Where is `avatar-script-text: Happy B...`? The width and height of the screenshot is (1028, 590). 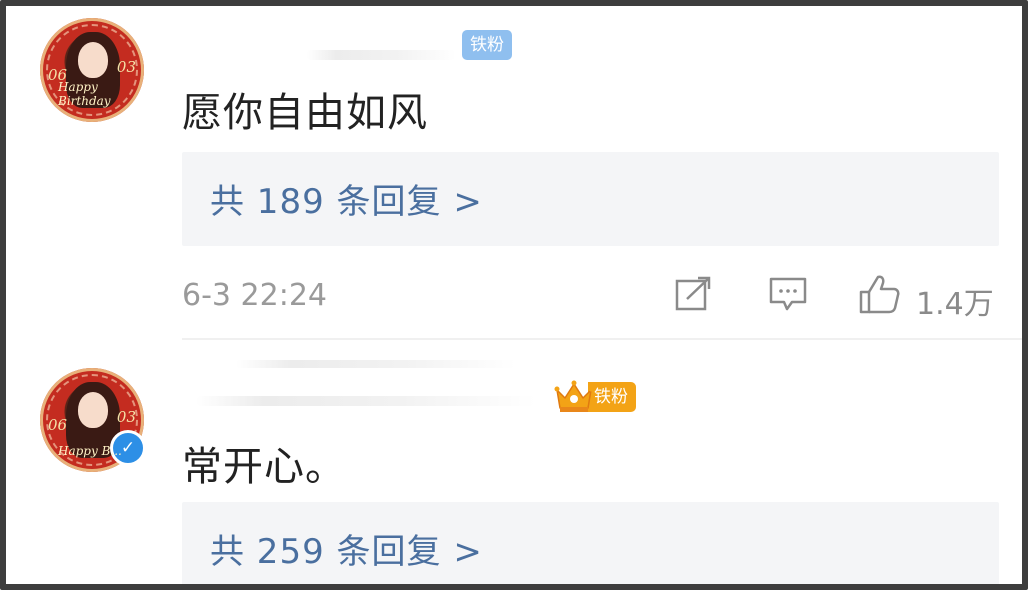 avatar-script-text: Happy B... is located at coordinates (90, 451).